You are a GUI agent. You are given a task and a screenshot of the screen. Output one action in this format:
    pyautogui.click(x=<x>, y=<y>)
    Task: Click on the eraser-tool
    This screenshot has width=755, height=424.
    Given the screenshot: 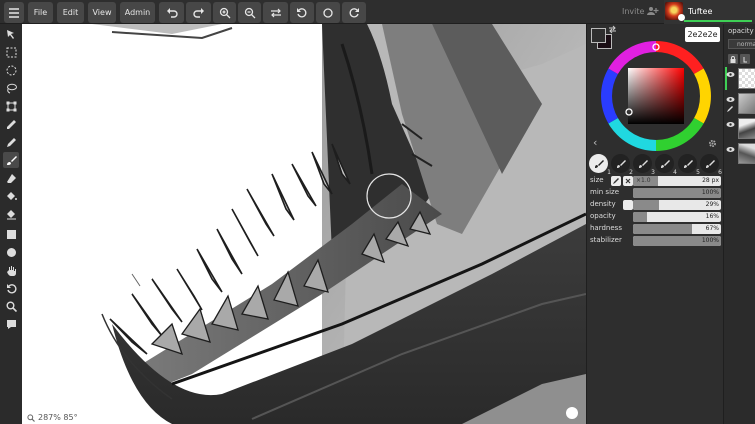 What is the action you would take?
    pyautogui.click(x=11, y=178)
    